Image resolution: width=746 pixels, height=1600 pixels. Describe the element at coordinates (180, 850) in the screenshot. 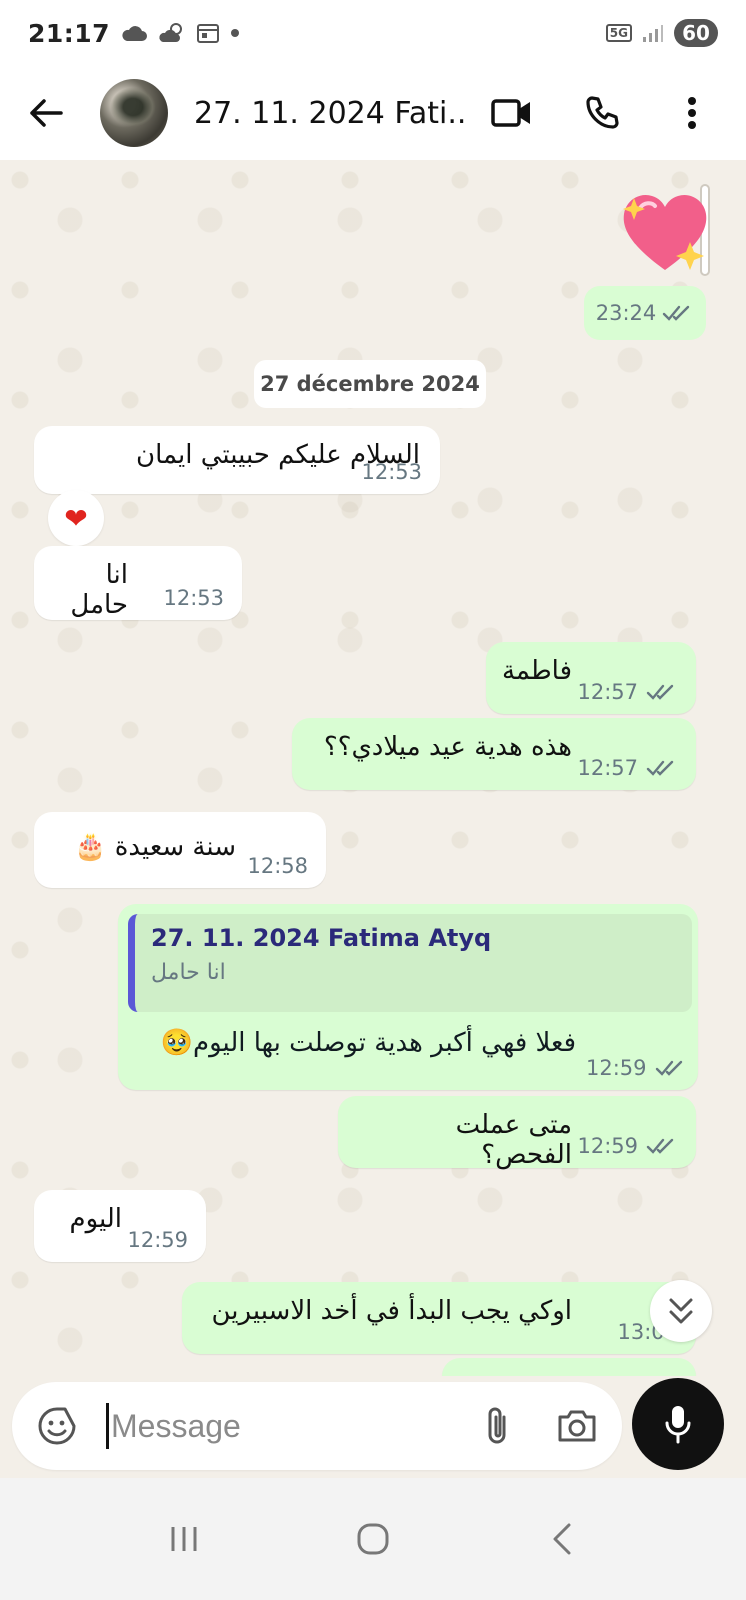

I see `message-bubble-incoming: سنة سعيدة 🎂 12:58` at that location.